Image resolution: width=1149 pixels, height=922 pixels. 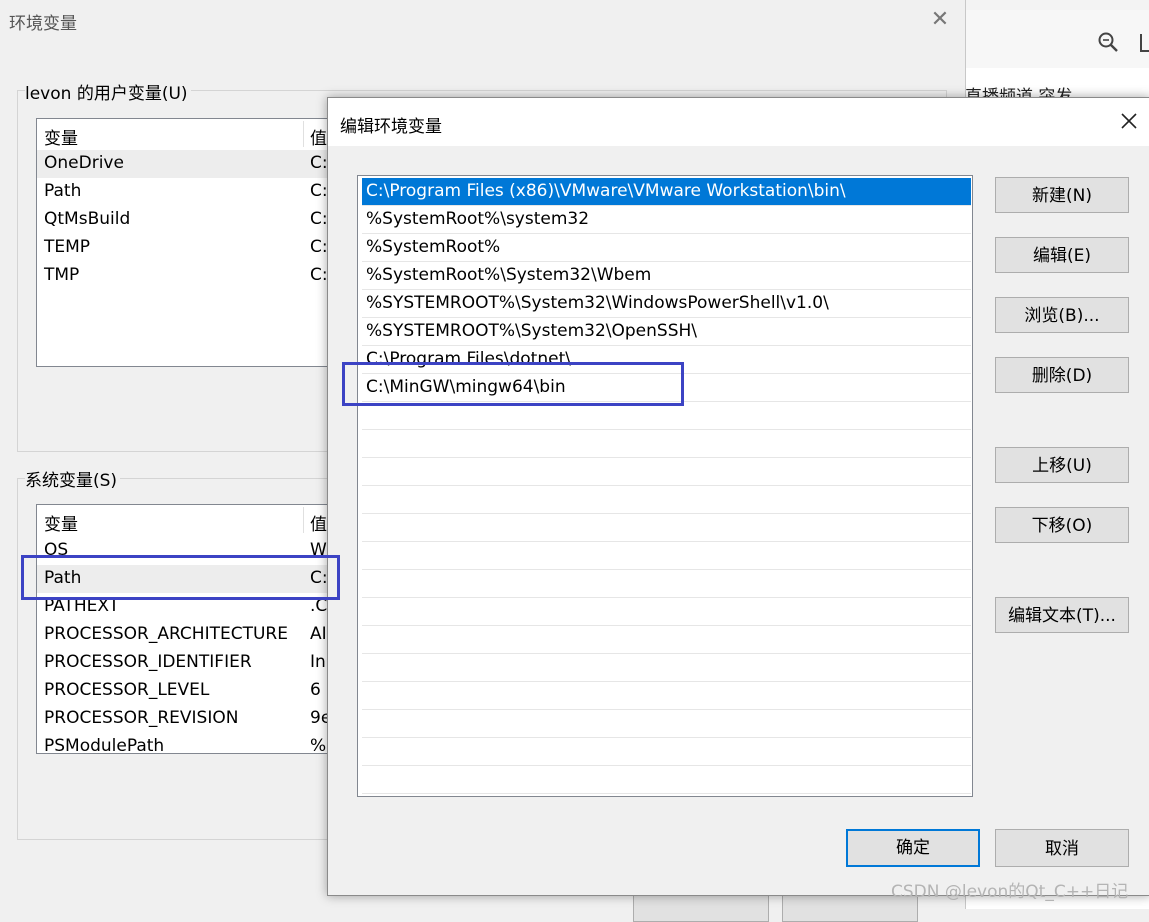 I want to click on variable-name: PROCESSOR_IDENTIFIER, so click(x=148, y=662).